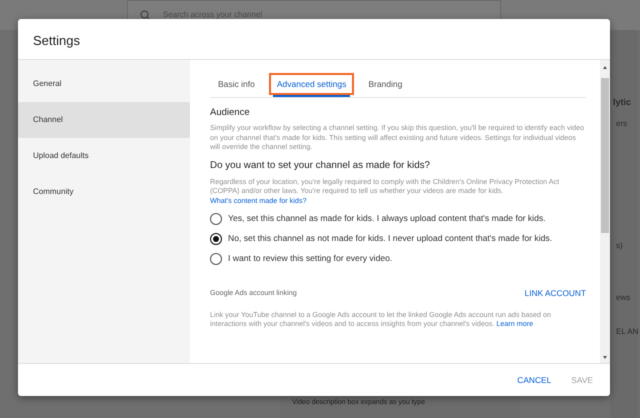 The height and width of the screenshot is (418, 640). What do you see at coordinates (582, 380) in the screenshot?
I see `dialog-button: SAVE` at bounding box center [582, 380].